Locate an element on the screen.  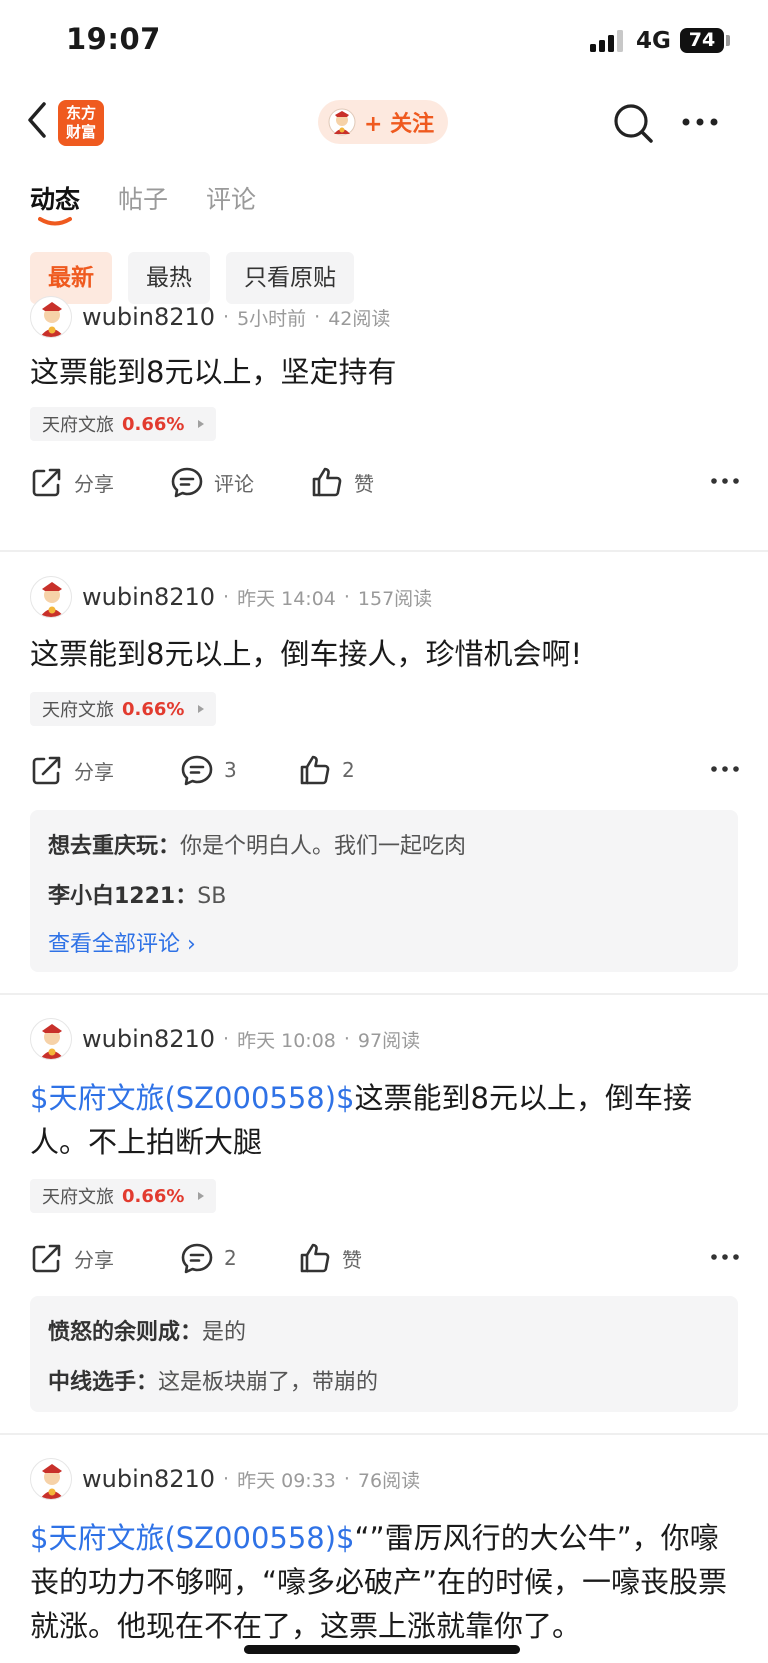
comment-text: 这是板块崩了，带崩的 is located at coordinates (268, 1382).